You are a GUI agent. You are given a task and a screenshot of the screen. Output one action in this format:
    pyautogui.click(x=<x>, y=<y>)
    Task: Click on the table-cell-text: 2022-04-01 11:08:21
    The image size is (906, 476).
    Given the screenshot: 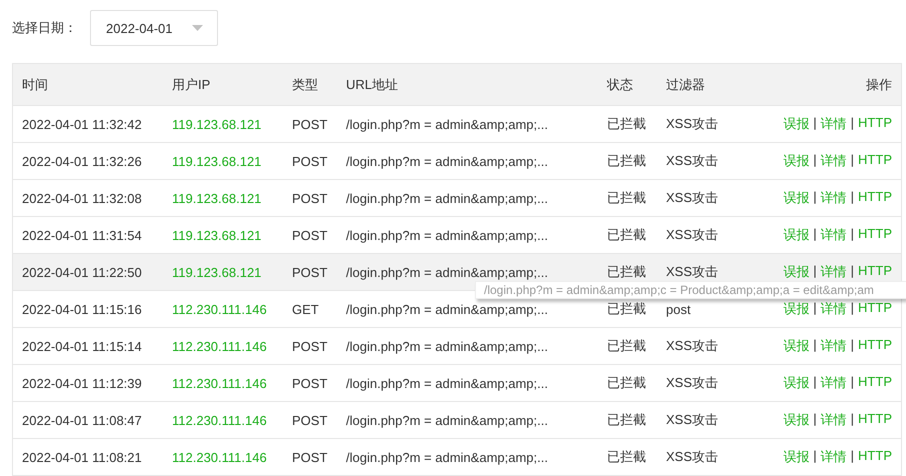 What is the action you would take?
    pyautogui.click(x=82, y=457)
    